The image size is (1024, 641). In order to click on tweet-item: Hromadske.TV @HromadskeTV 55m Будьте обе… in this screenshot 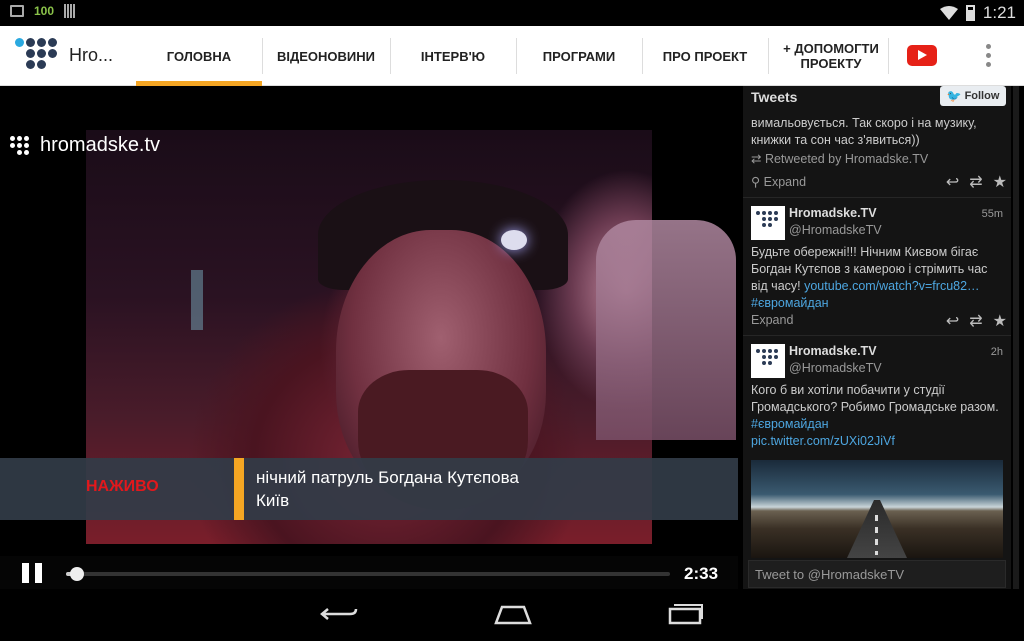, I will do `click(877, 266)`.